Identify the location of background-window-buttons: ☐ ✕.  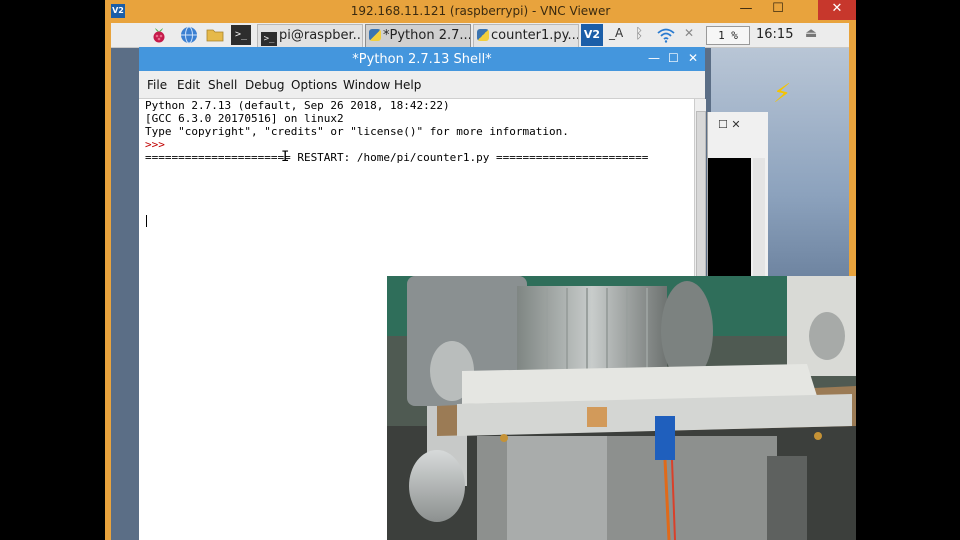
(729, 124).